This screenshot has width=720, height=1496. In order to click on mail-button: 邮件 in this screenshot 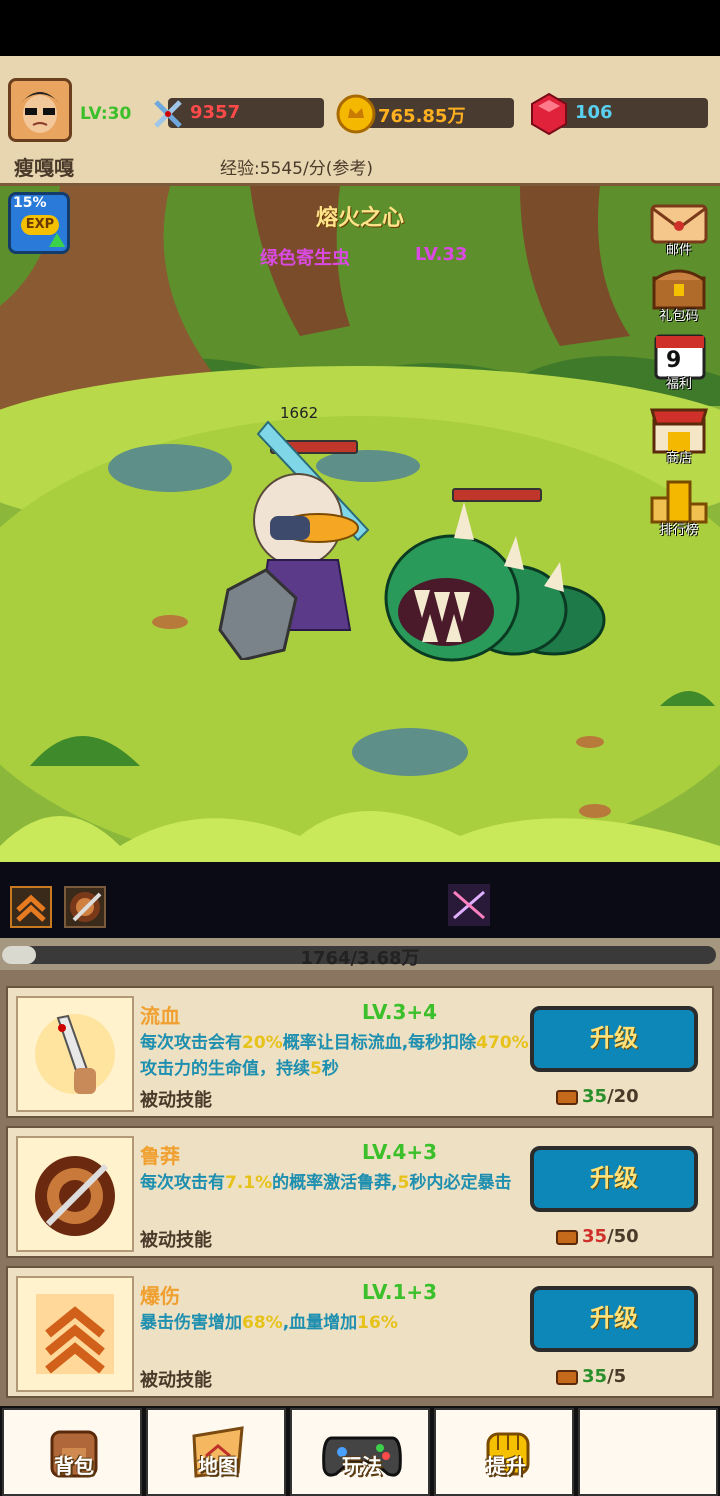, I will do `click(679, 227)`.